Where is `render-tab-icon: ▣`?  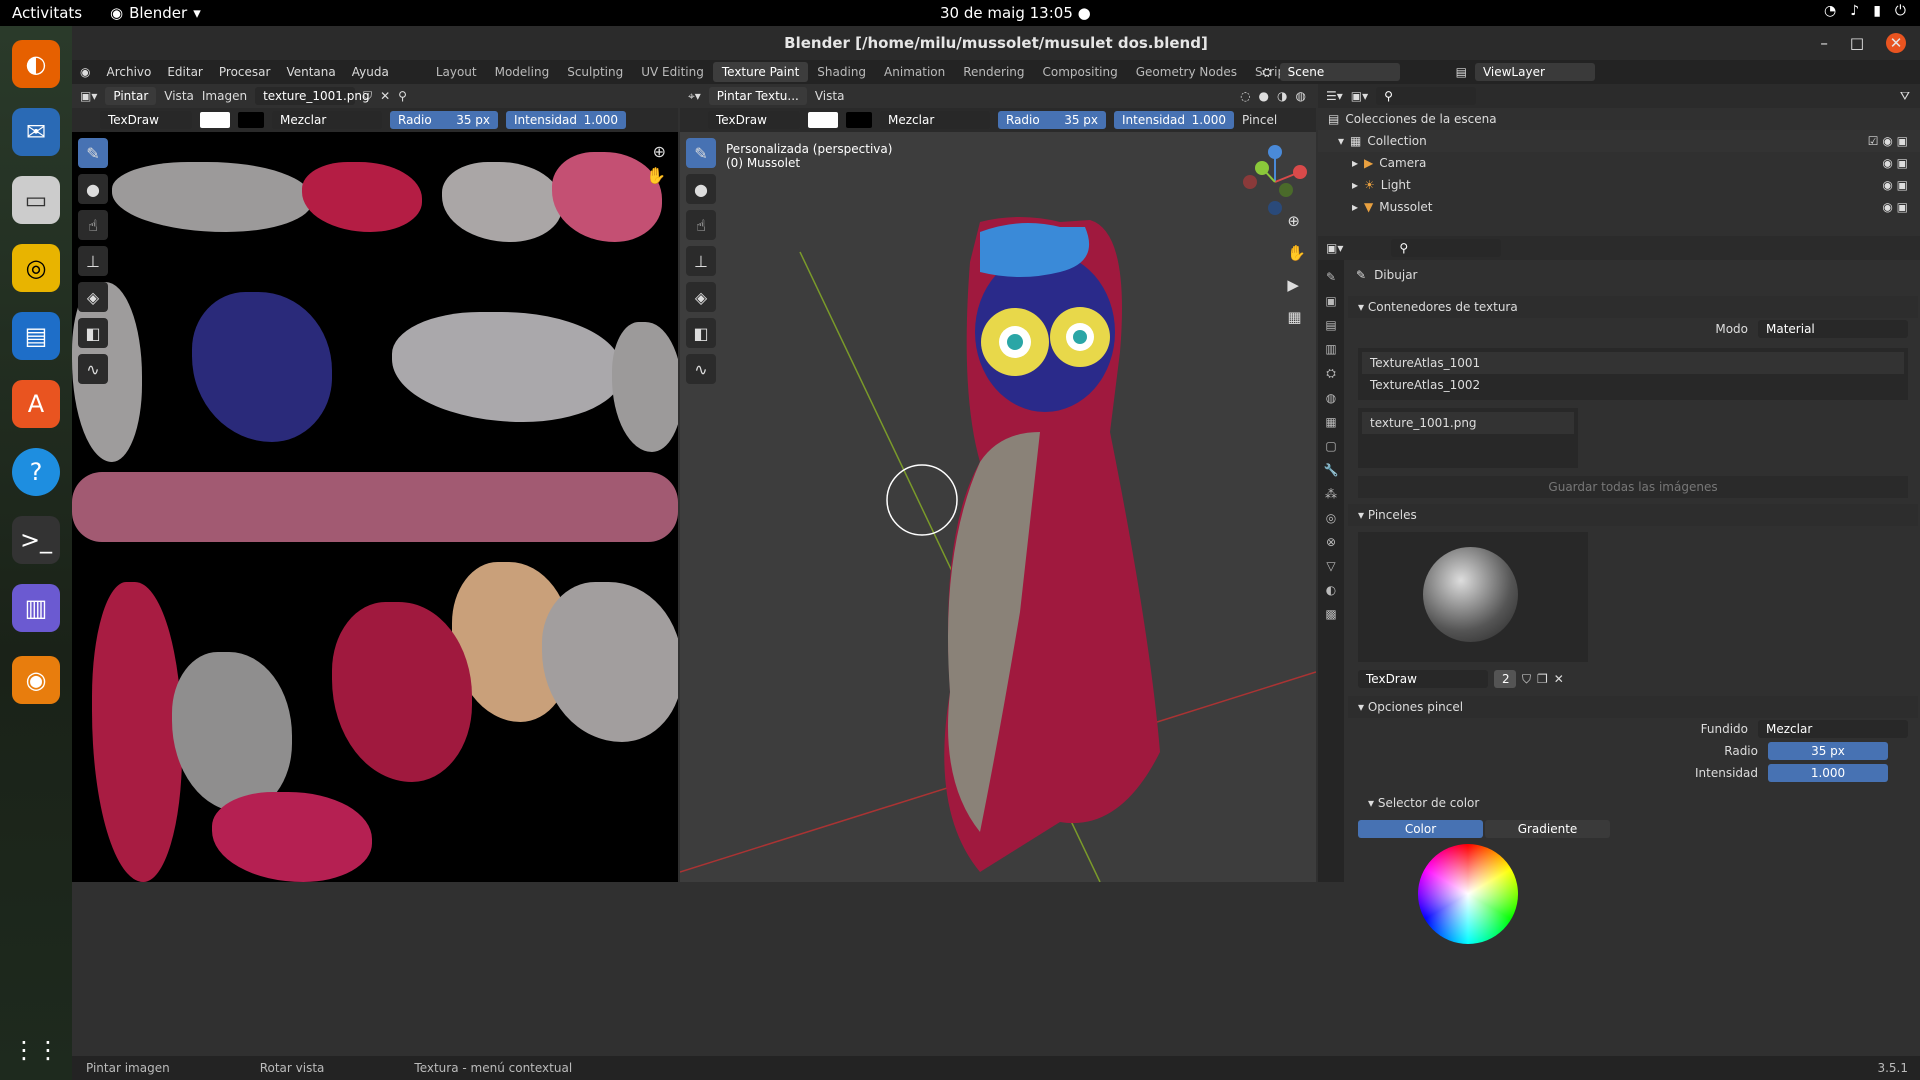
render-tab-icon: ▣ is located at coordinates (1330, 301).